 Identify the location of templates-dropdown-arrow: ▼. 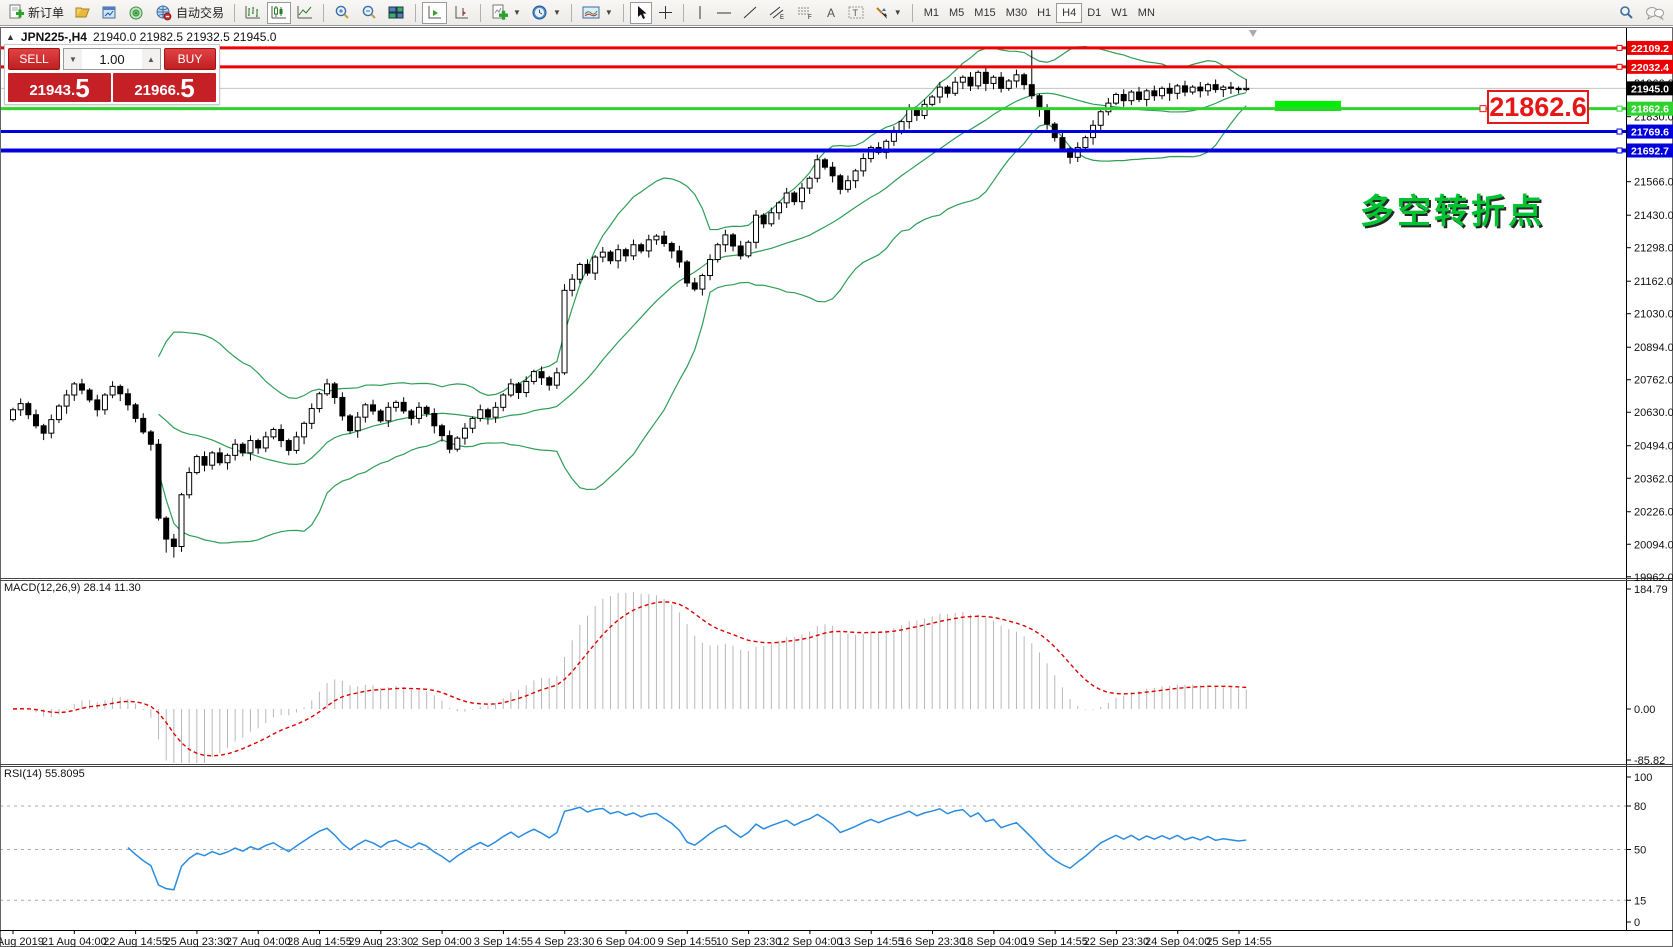
(608, 12).